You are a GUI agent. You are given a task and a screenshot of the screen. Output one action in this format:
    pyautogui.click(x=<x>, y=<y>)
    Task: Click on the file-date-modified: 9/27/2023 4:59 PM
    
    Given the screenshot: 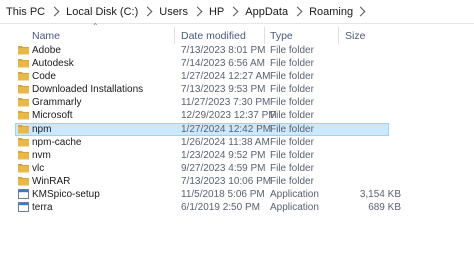 What is the action you would take?
    pyautogui.click(x=223, y=168)
    